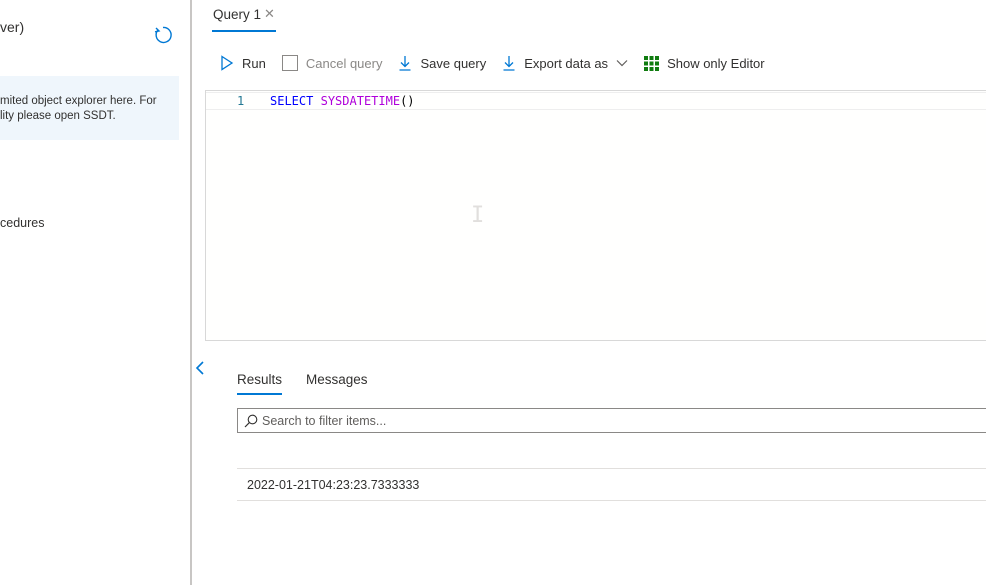  What do you see at coordinates (244, 31) in the screenshot?
I see `active-tab-indicator` at bounding box center [244, 31].